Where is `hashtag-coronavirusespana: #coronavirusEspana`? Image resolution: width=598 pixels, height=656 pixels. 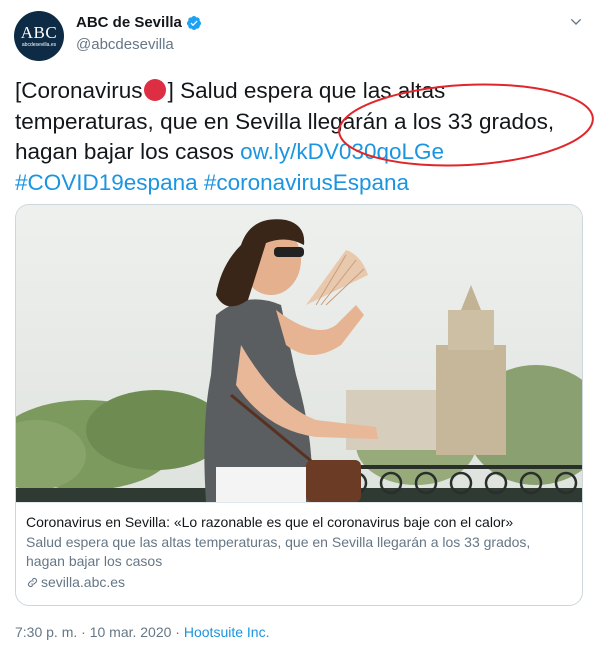 hashtag-coronavirusespana: #coronavirusEspana is located at coordinates (306, 182).